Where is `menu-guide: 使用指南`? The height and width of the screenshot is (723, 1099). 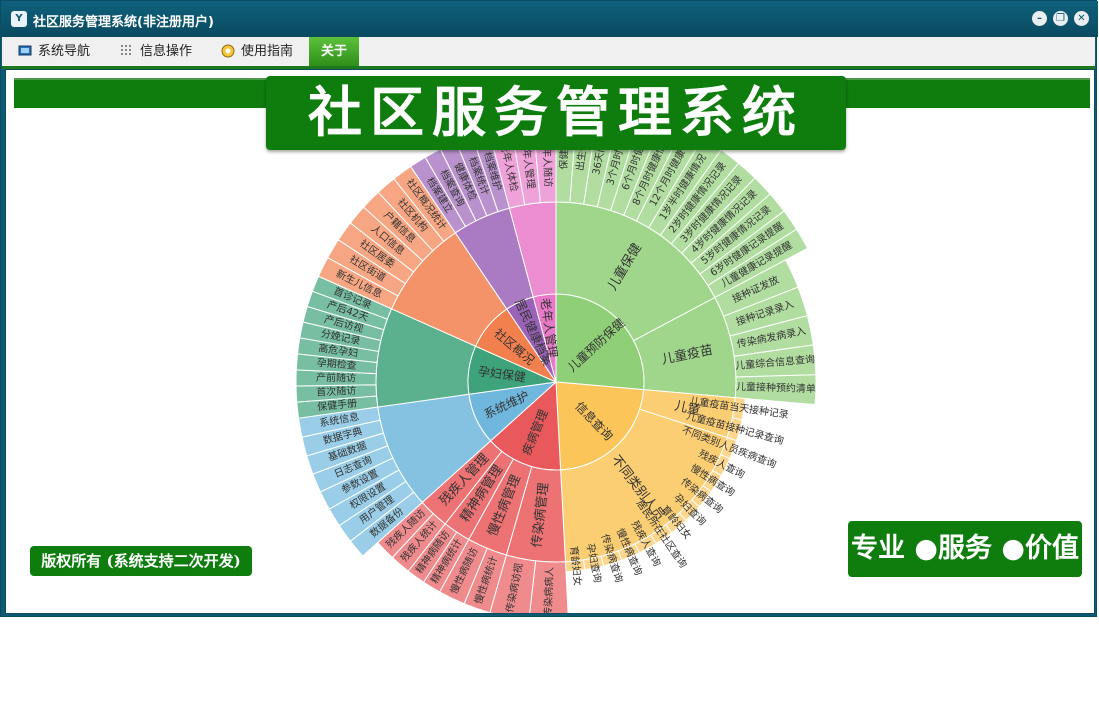 menu-guide: 使用指南 is located at coordinates (255, 51).